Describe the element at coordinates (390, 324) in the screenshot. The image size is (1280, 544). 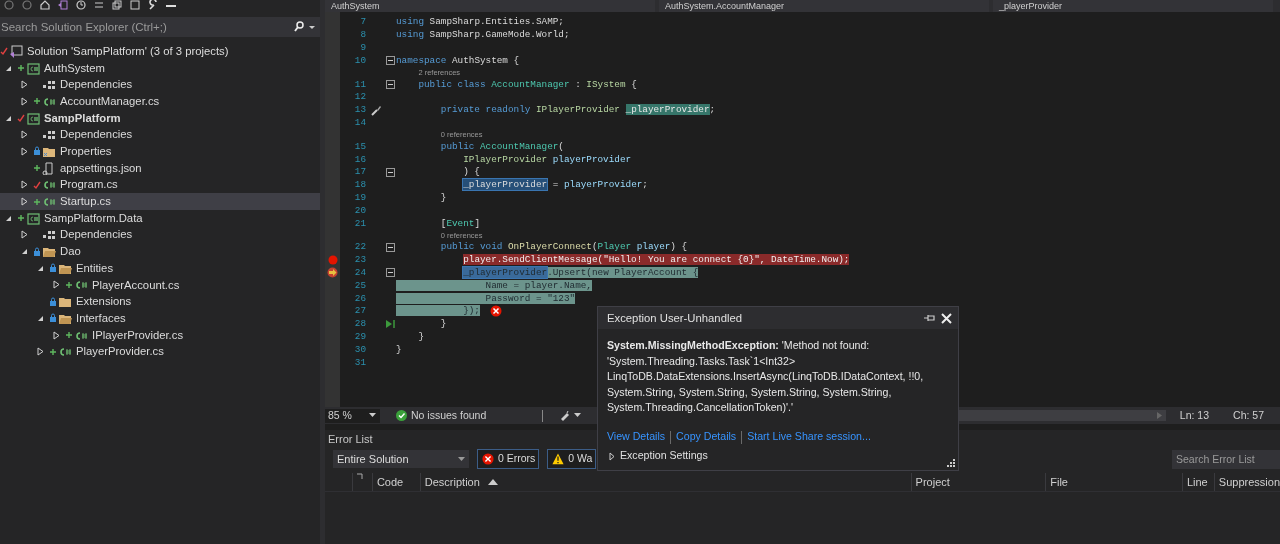
I see `run-to-click-icon` at that location.